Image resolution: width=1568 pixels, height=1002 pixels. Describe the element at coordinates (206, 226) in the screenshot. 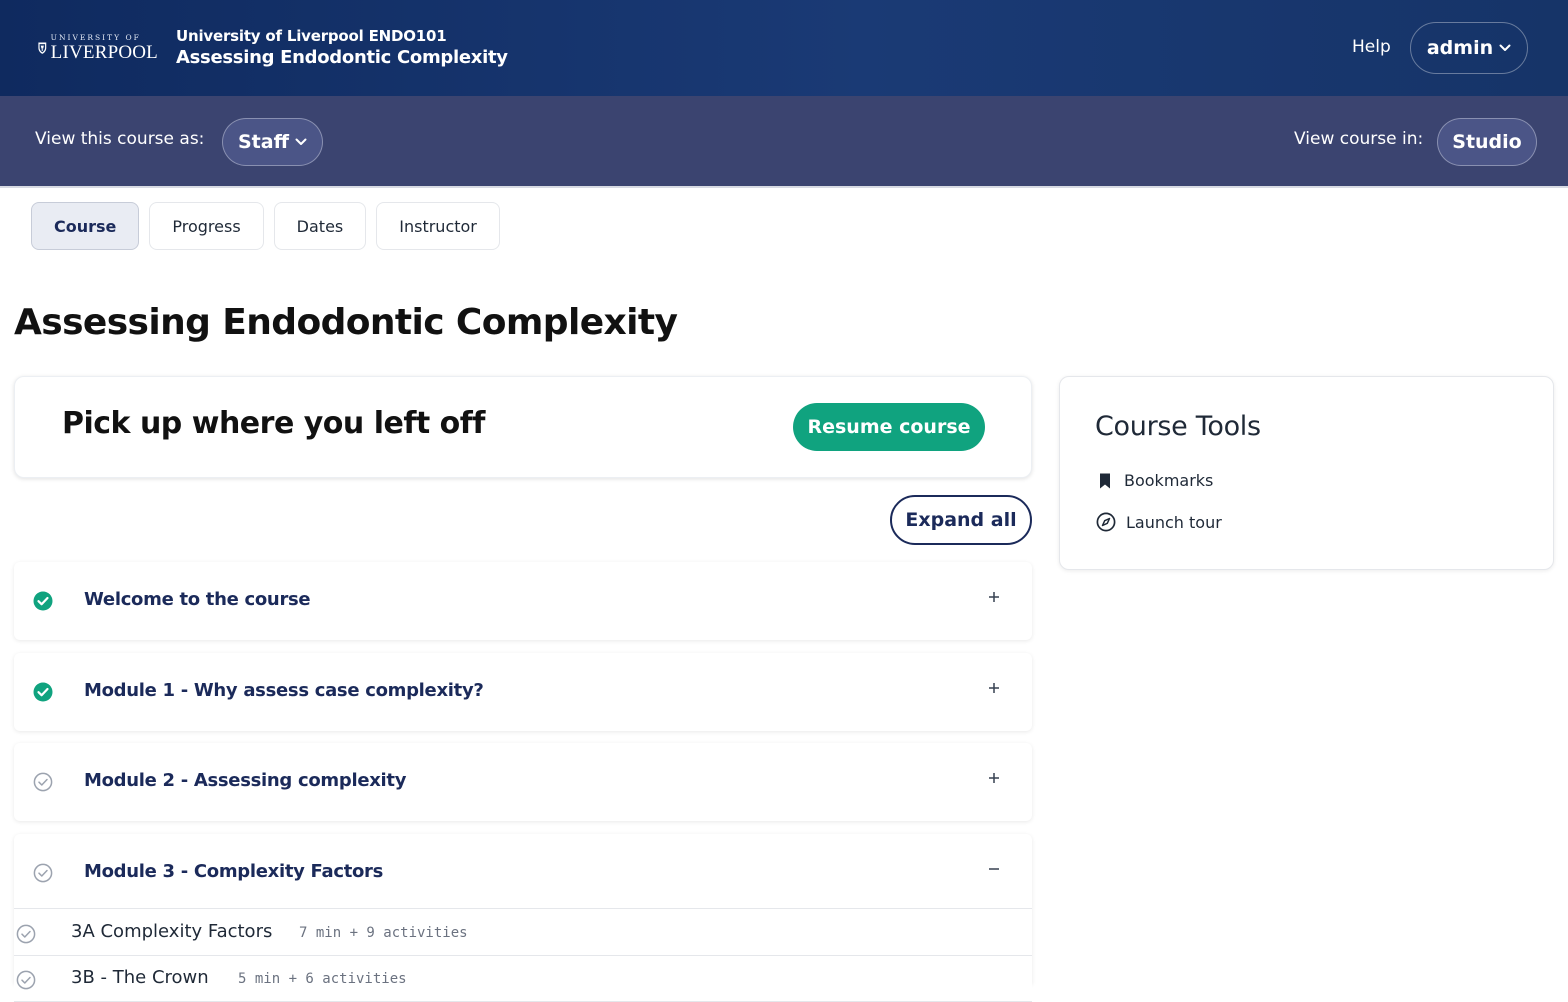

I see `tab-progress: Progress` at that location.